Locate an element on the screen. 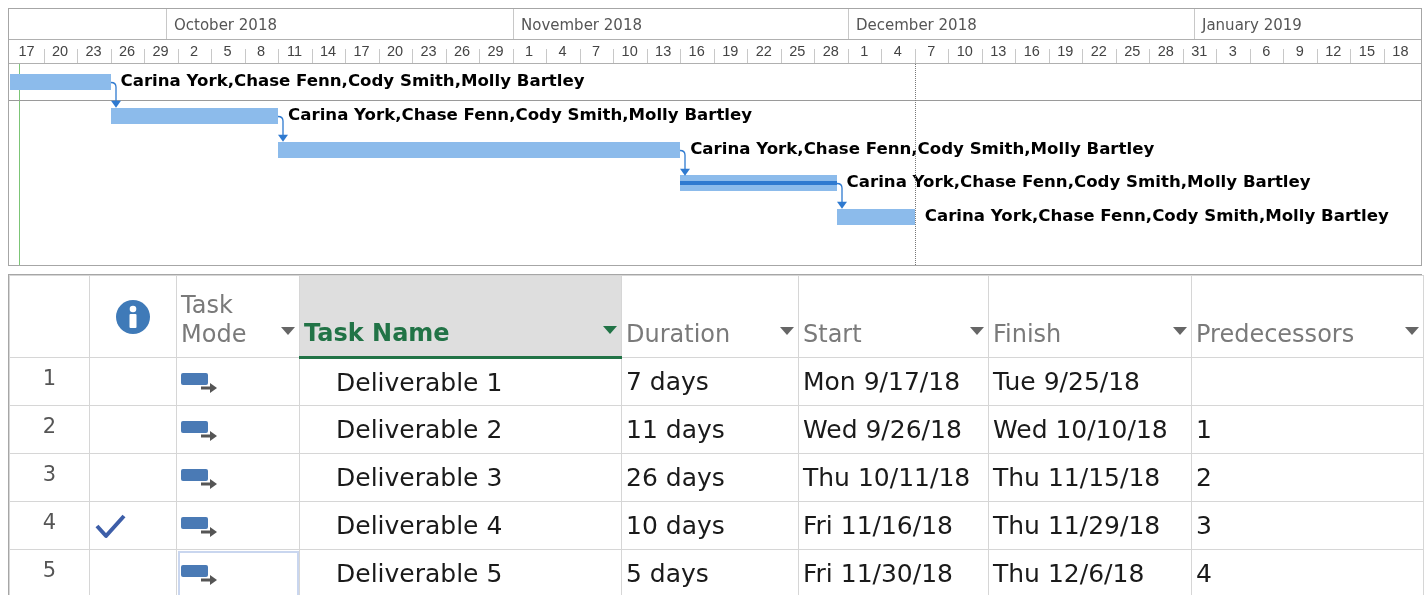 This screenshot has height=595, width=1426. timescale-month: November 2018 is located at coordinates (581, 25).